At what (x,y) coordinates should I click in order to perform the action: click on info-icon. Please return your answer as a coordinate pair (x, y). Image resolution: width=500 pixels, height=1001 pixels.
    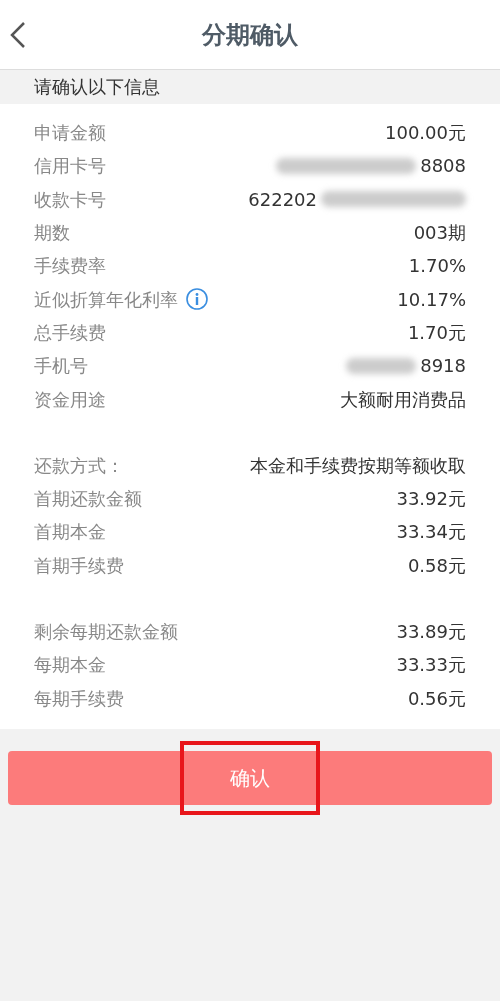
    Looking at the image, I should click on (197, 299).